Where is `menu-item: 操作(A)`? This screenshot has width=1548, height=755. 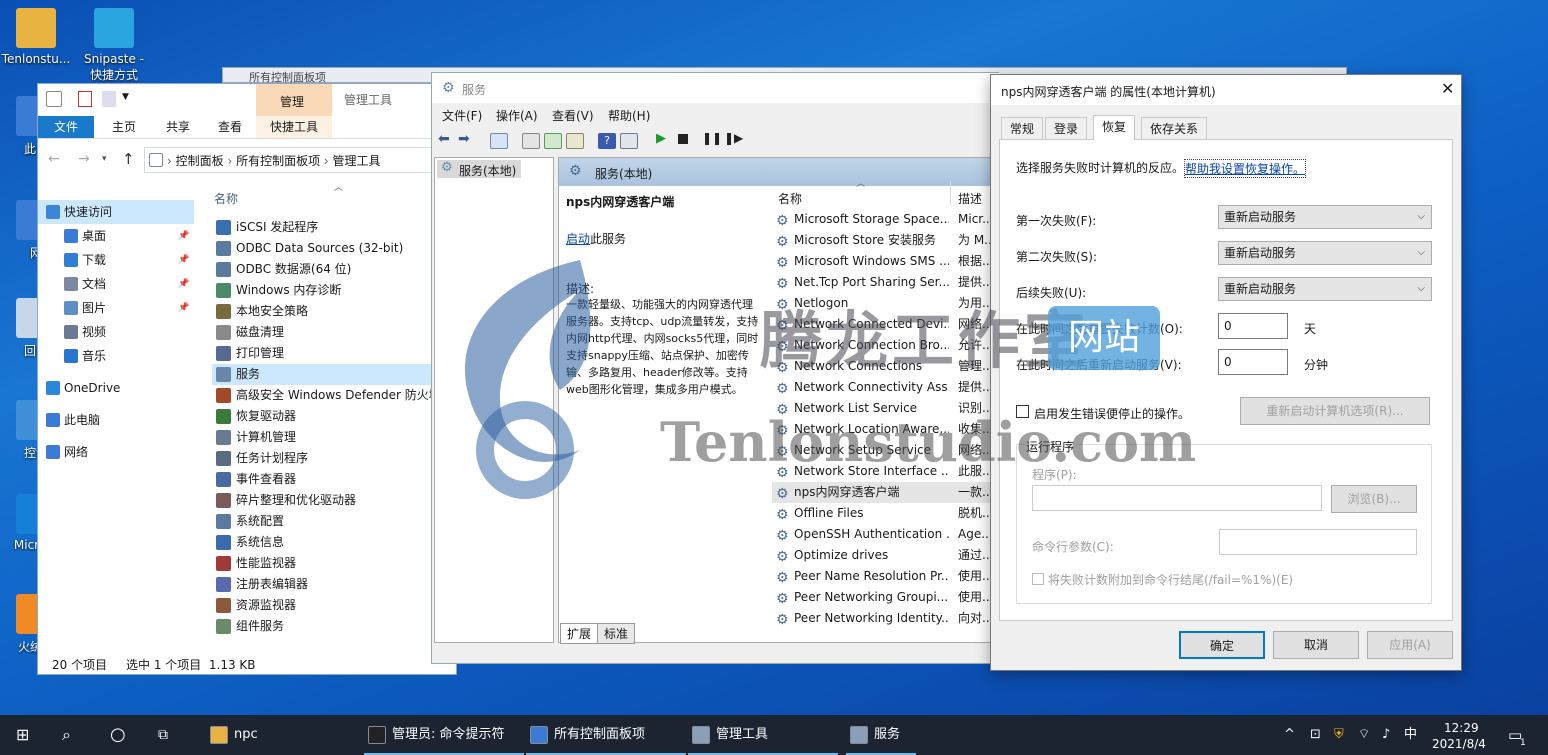
menu-item: 操作(A) is located at coordinates (517, 115).